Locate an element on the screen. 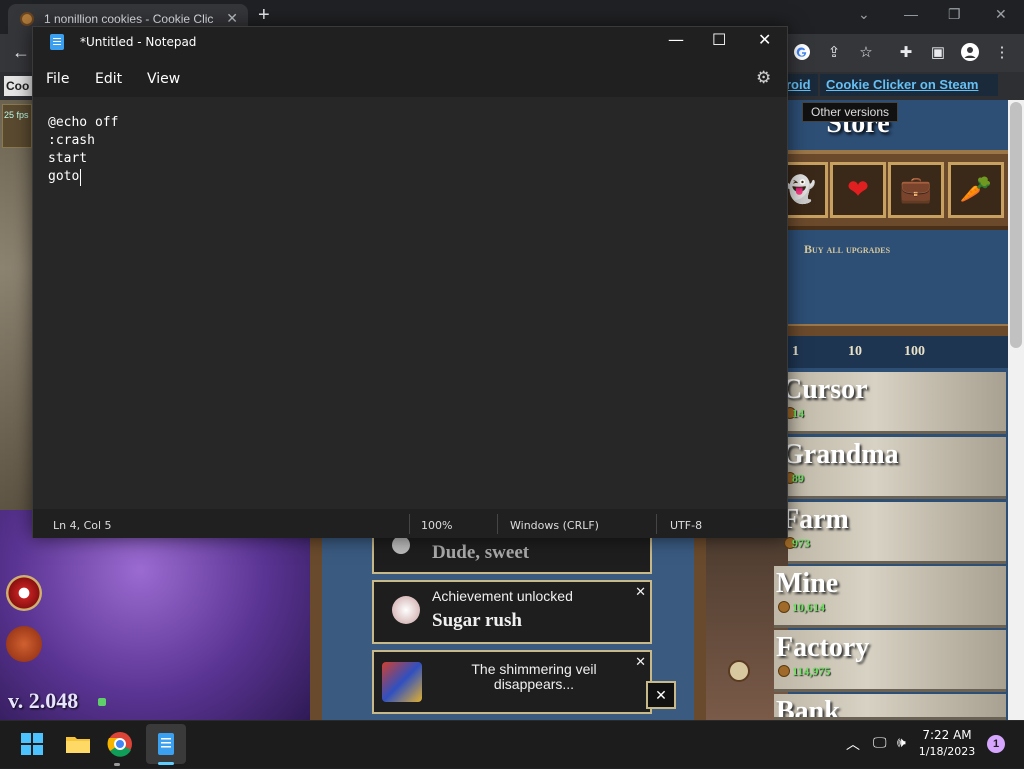 This screenshot has width=1024, height=769. building-grandma: Grandma 89 is located at coordinates (894, 468).